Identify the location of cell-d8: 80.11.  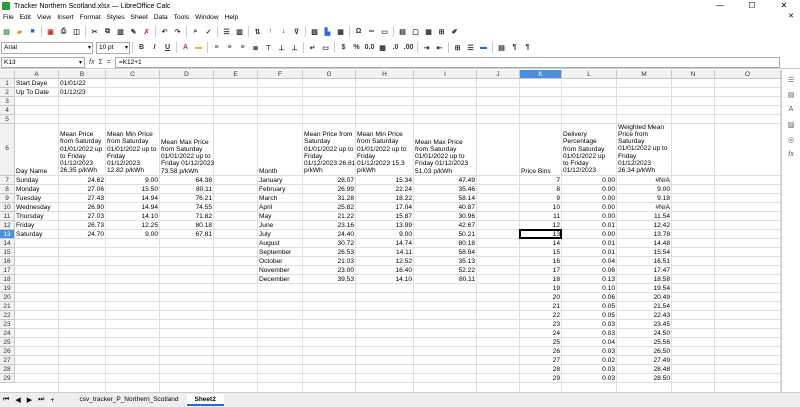
(186, 189).